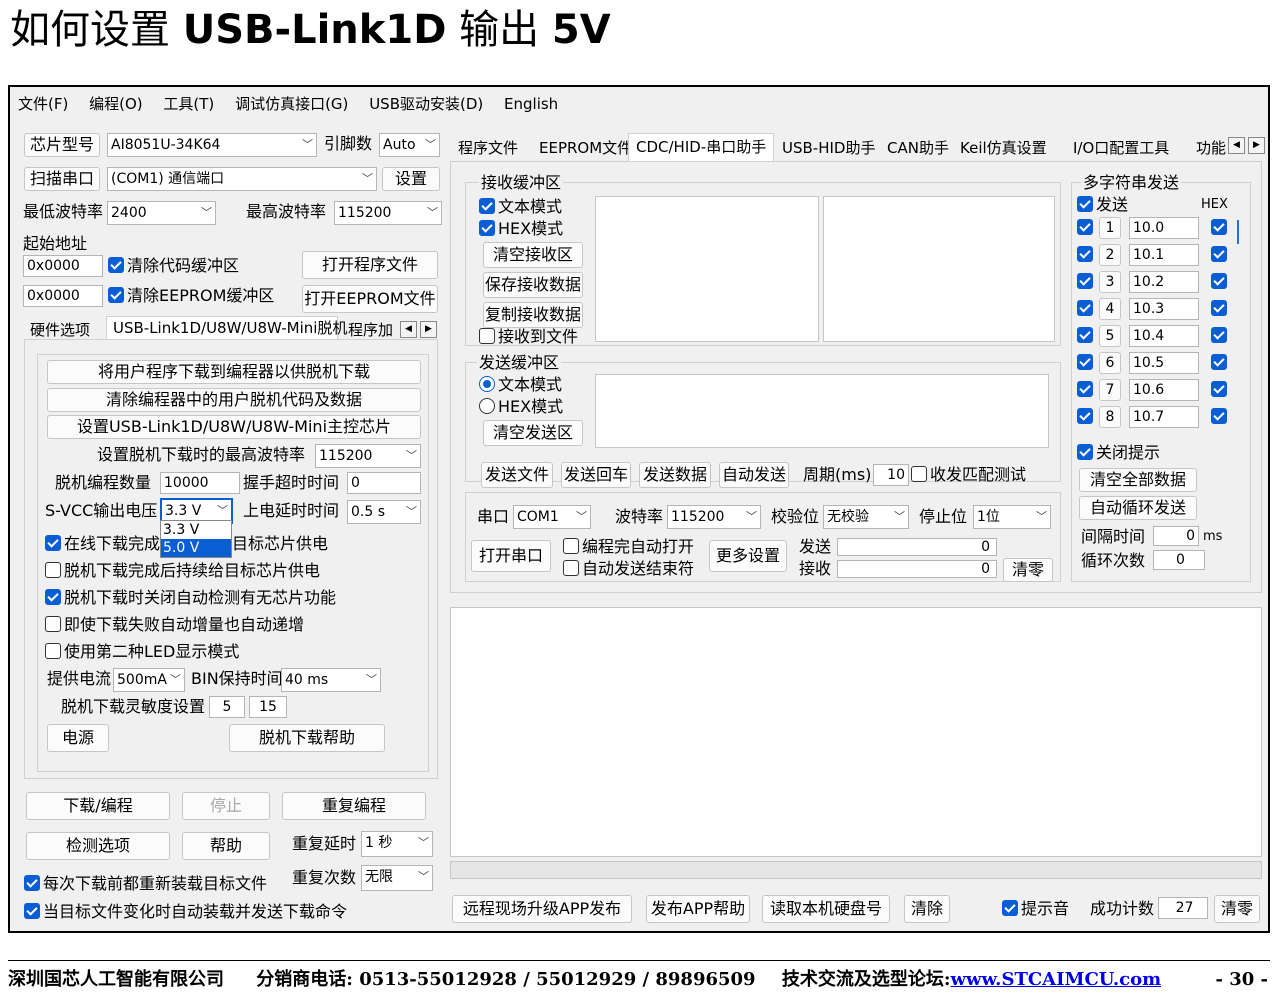 The height and width of the screenshot is (1001, 1279). I want to click on save-receive-button: 保存接收数据, so click(533, 285).